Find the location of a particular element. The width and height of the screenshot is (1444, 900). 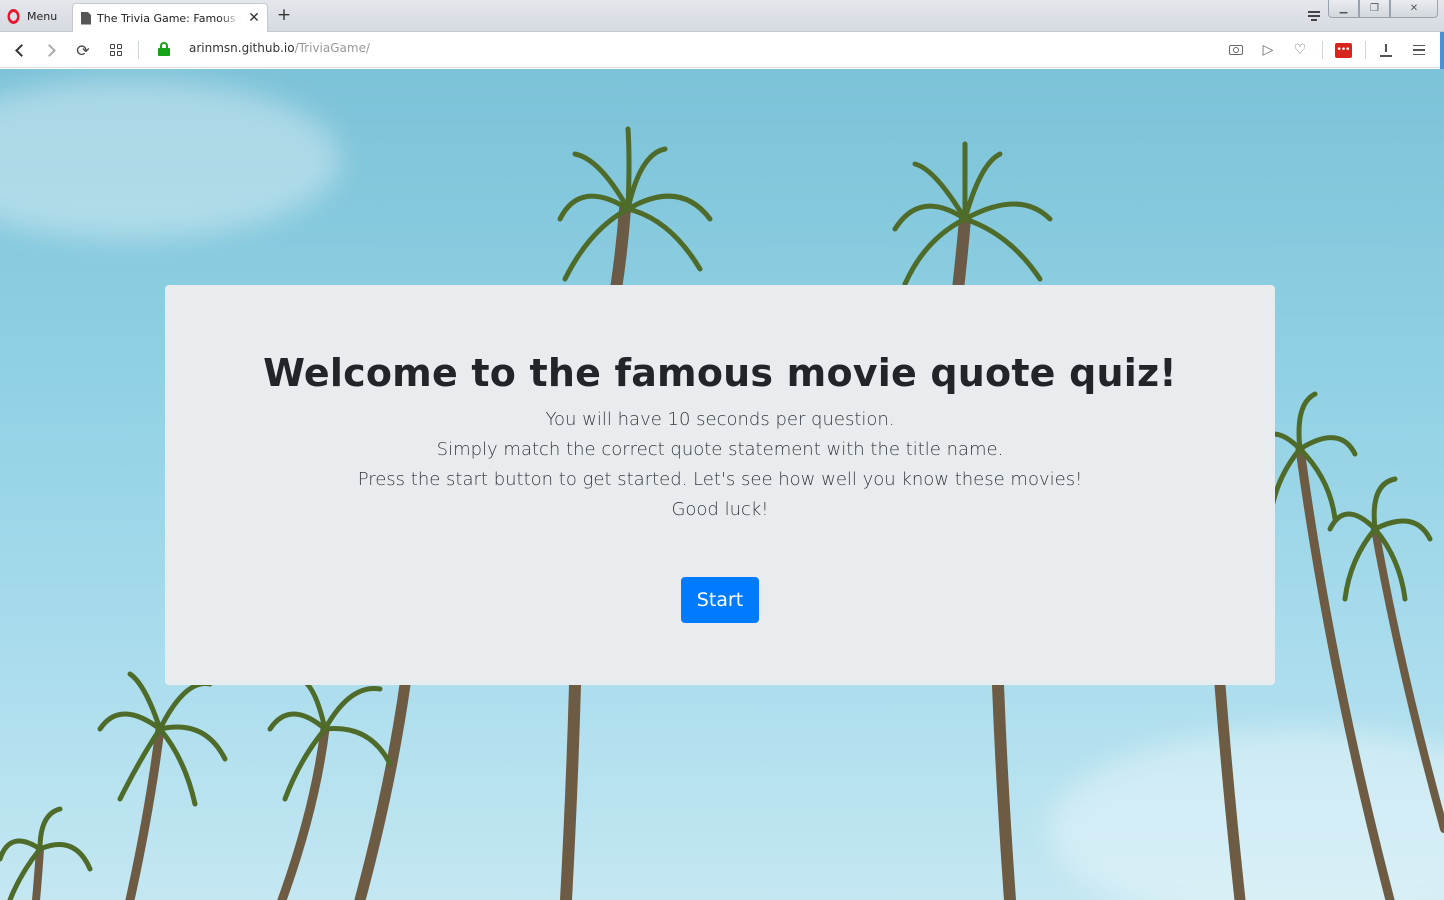

url-field: arinmsn.github.io/TriviaGame/ is located at coordinates (279, 48).